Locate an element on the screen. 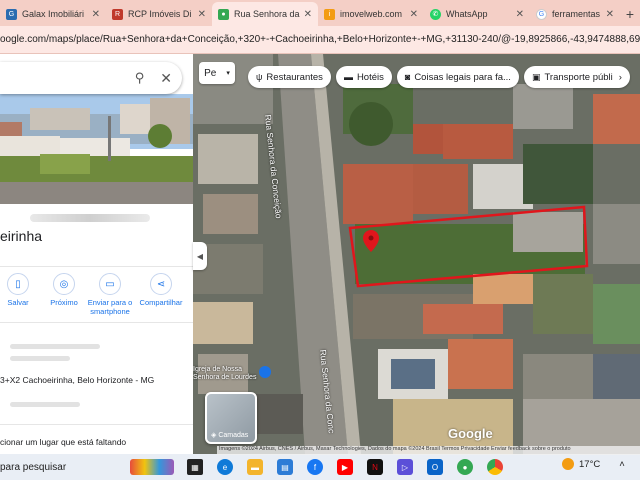 Image resolution: width=640 pixels, height=480 pixels. nearby-button: ◎ Próximo is located at coordinates (64, 290).